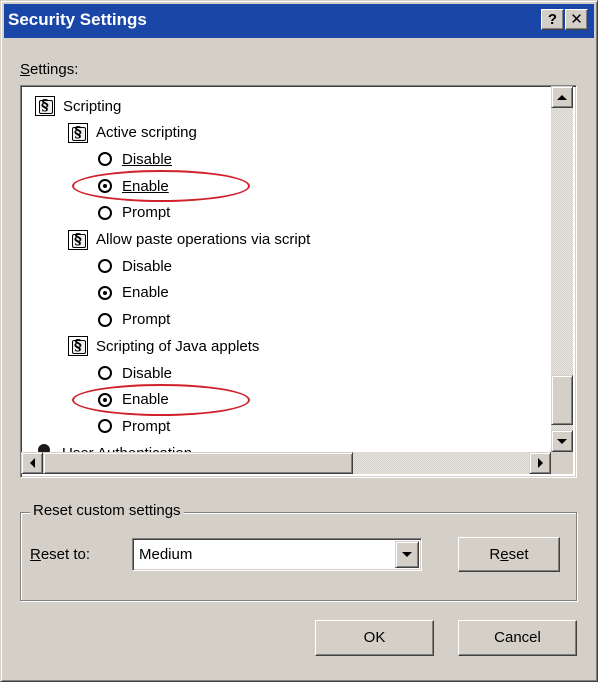 Image resolution: width=598 pixels, height=682 pixels. I want to click on ok-button: OK, so click(374, 638).